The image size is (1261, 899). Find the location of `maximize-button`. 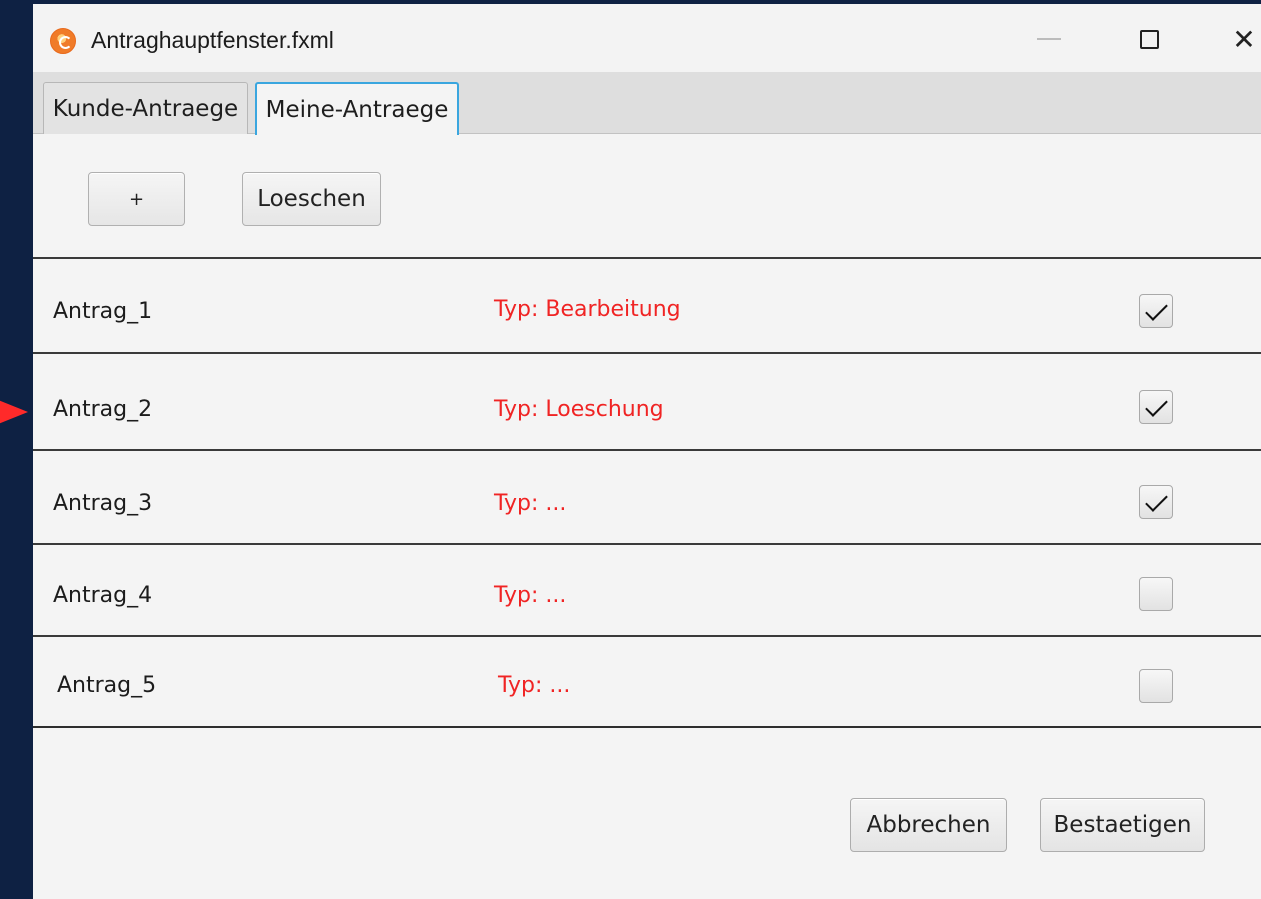

maximize-button is located at coordinates (1149, 39).